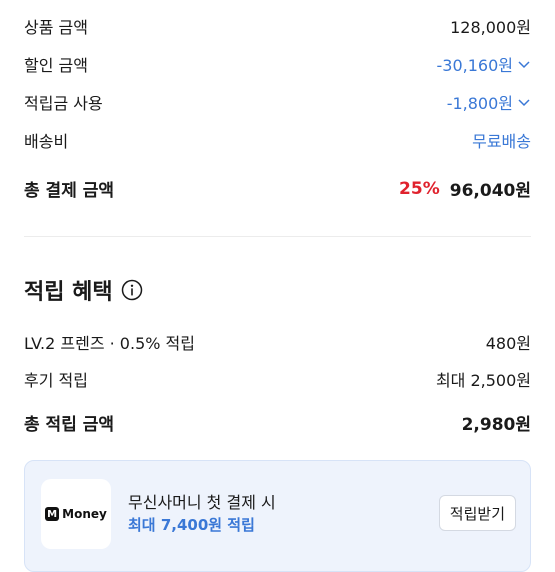 The width and height of the screenshot is (555, 572). Describe the element at coordinates (277, 140) in the screenshot. I see `shipping-fee-row: 배송비 무료배송` at that location.